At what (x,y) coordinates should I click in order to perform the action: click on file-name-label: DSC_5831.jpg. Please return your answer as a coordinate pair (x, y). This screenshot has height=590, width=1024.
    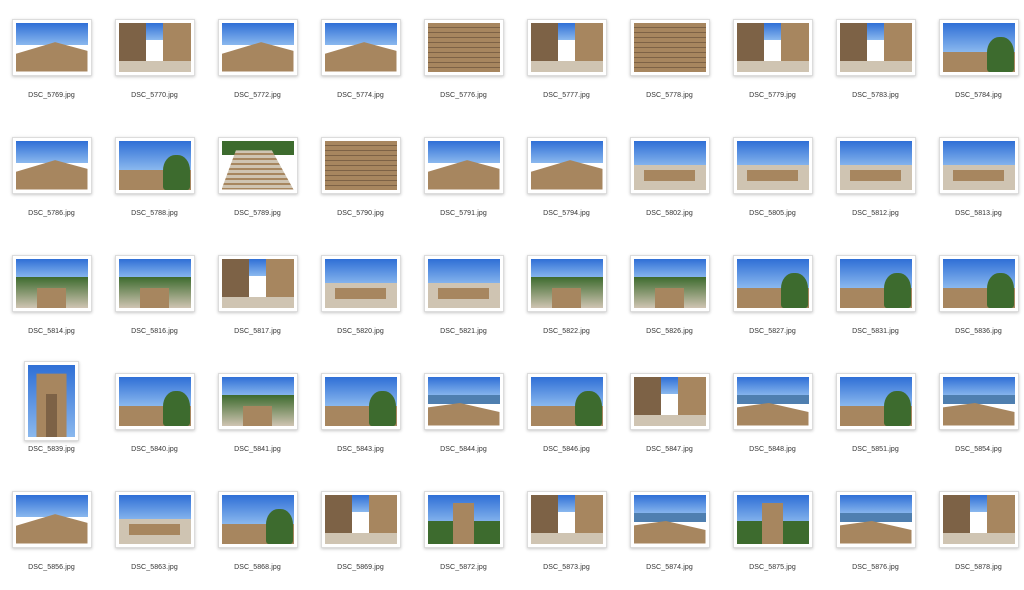
    Looking at the image, I should click on (875, 331).